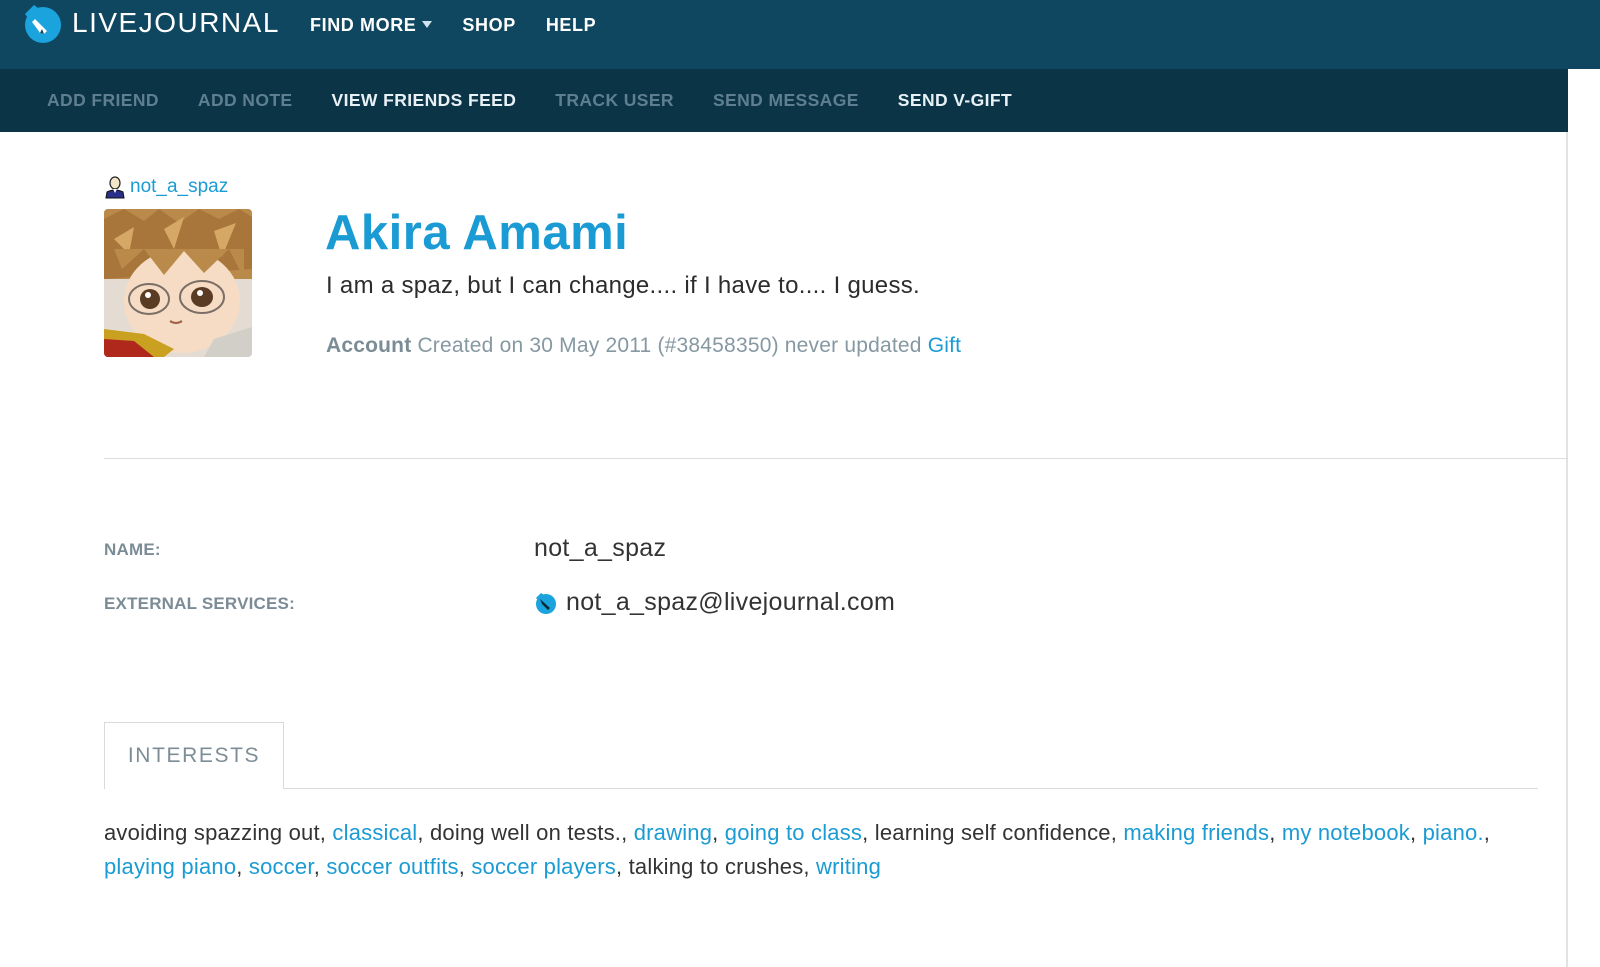 This screenshot has width=1600, height=967. Describe the element at coordinates (245, 100) in the screenshot. I see `add-note-link: ADD NOTE` at that location.